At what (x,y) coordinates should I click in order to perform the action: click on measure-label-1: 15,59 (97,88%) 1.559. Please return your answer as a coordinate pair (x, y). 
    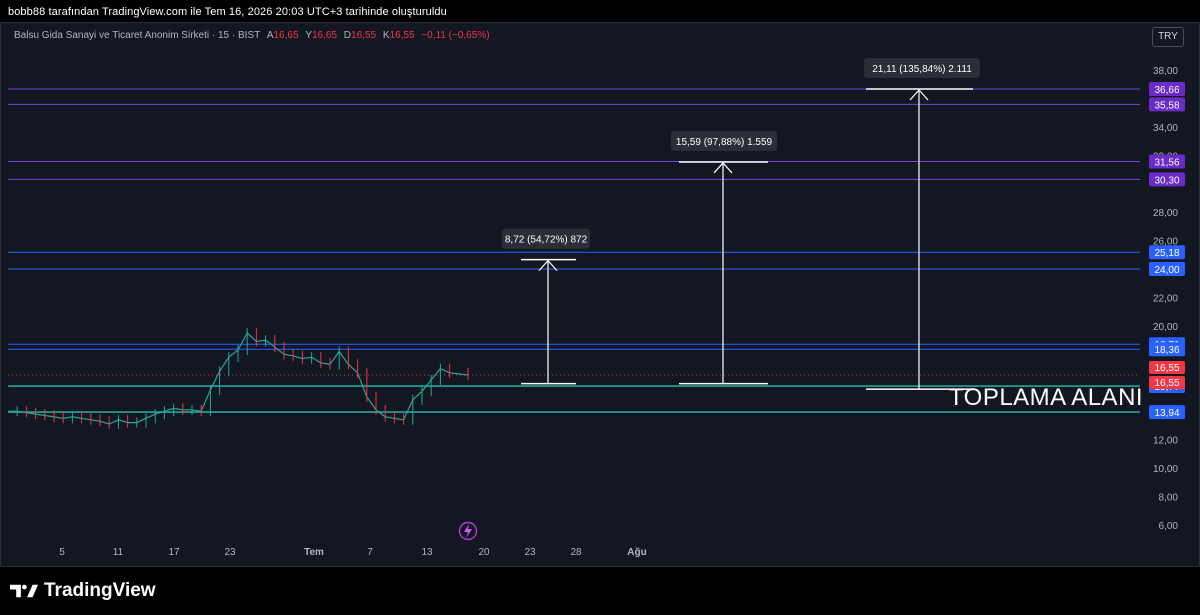
    Looking at the image, I should click on (724, 142).